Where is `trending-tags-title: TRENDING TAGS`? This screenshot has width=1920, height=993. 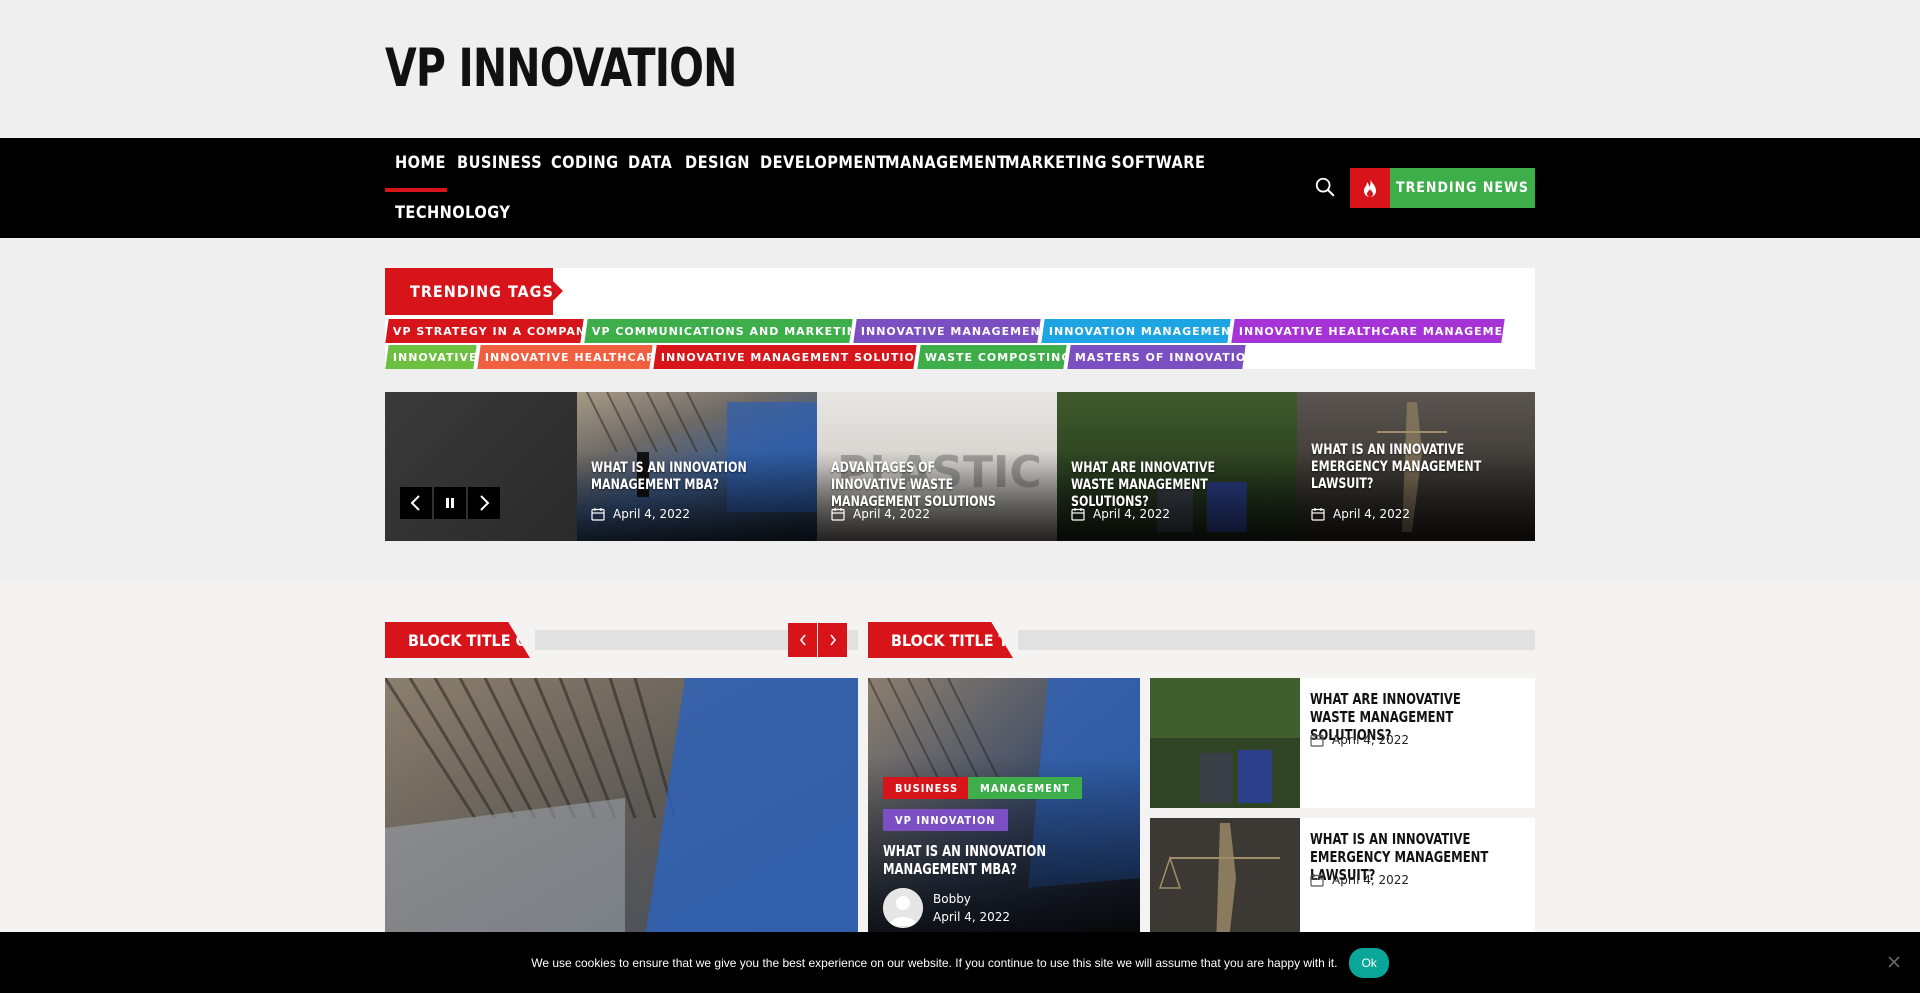 trending-tags-title: TRENDING TAGS is located at coordinates (474, 291).